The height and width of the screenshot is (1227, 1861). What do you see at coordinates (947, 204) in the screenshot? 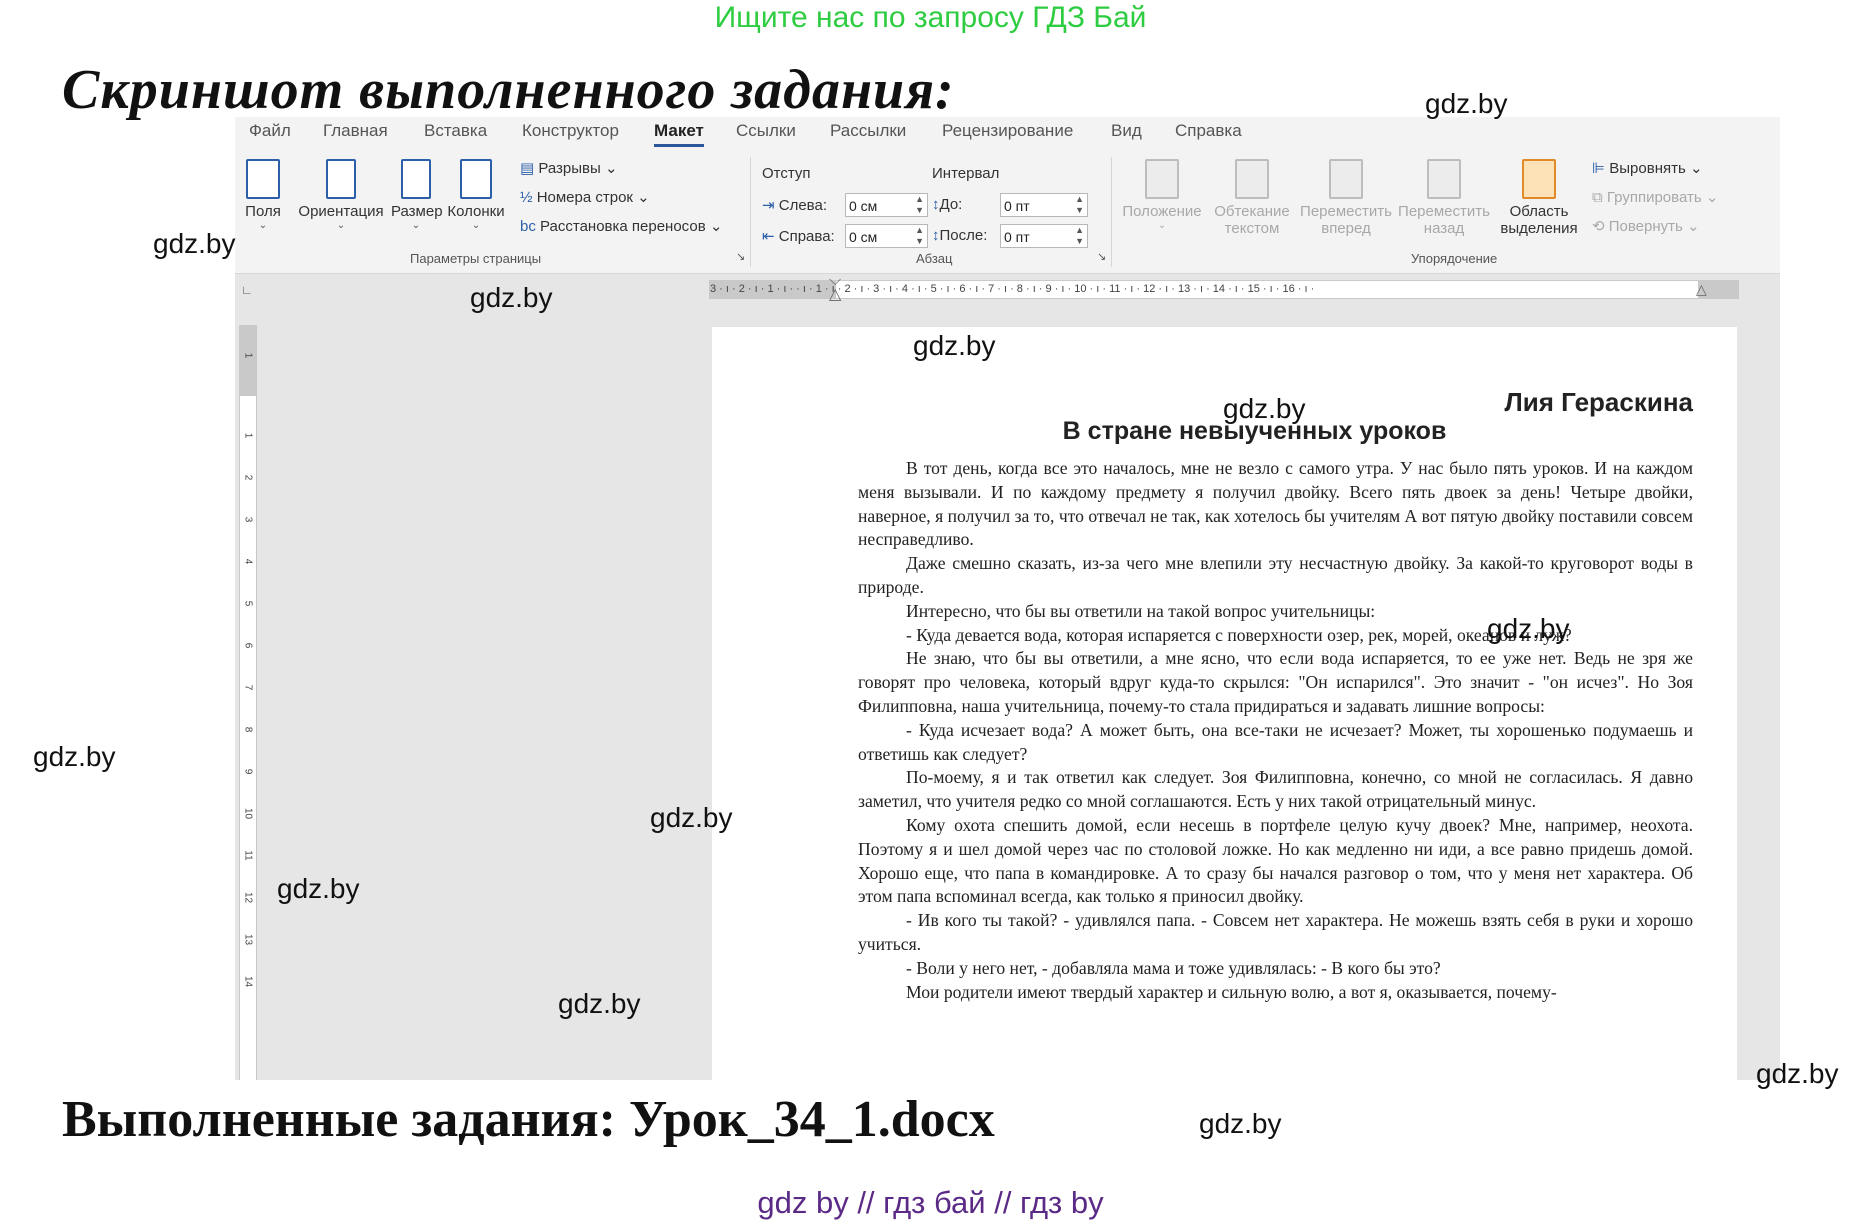
I see `spacing-before-label: ↕До:` at bounding box center [947, 204].